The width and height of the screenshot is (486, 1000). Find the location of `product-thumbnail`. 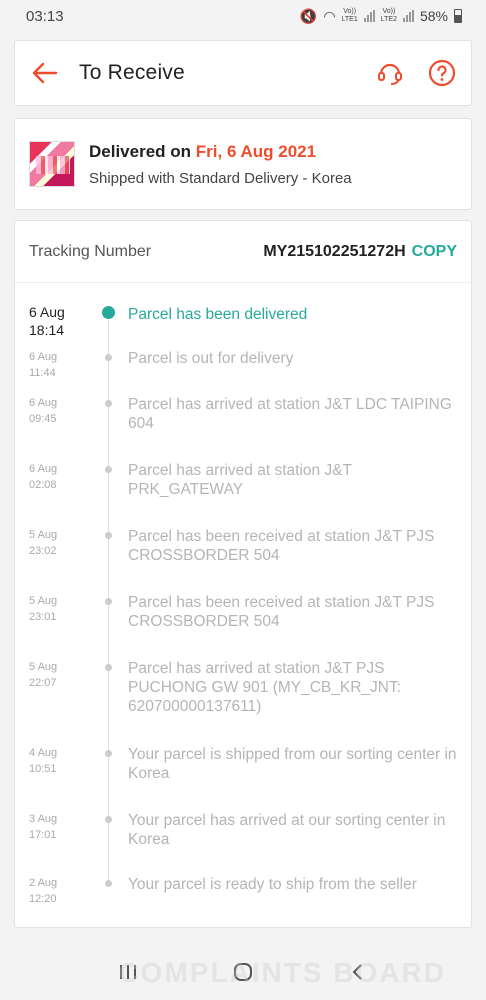

product-thumbnail is located at coordinates (52, 164).